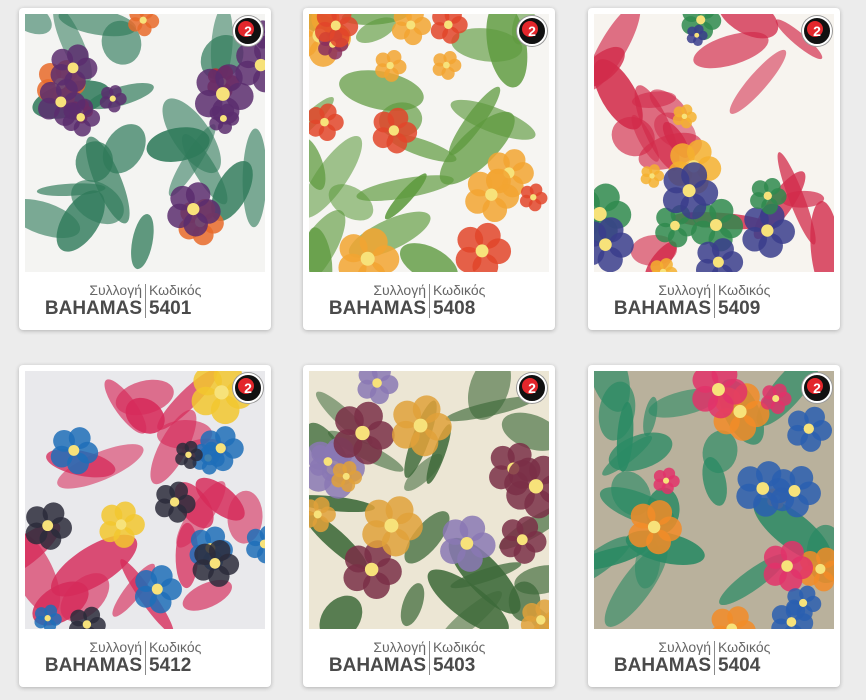 The width and height of the screenshot is (866, 700). I want to click on product-caption: Συλλογή BAHAMAS Κωδικός 5408, so click(429, 301).